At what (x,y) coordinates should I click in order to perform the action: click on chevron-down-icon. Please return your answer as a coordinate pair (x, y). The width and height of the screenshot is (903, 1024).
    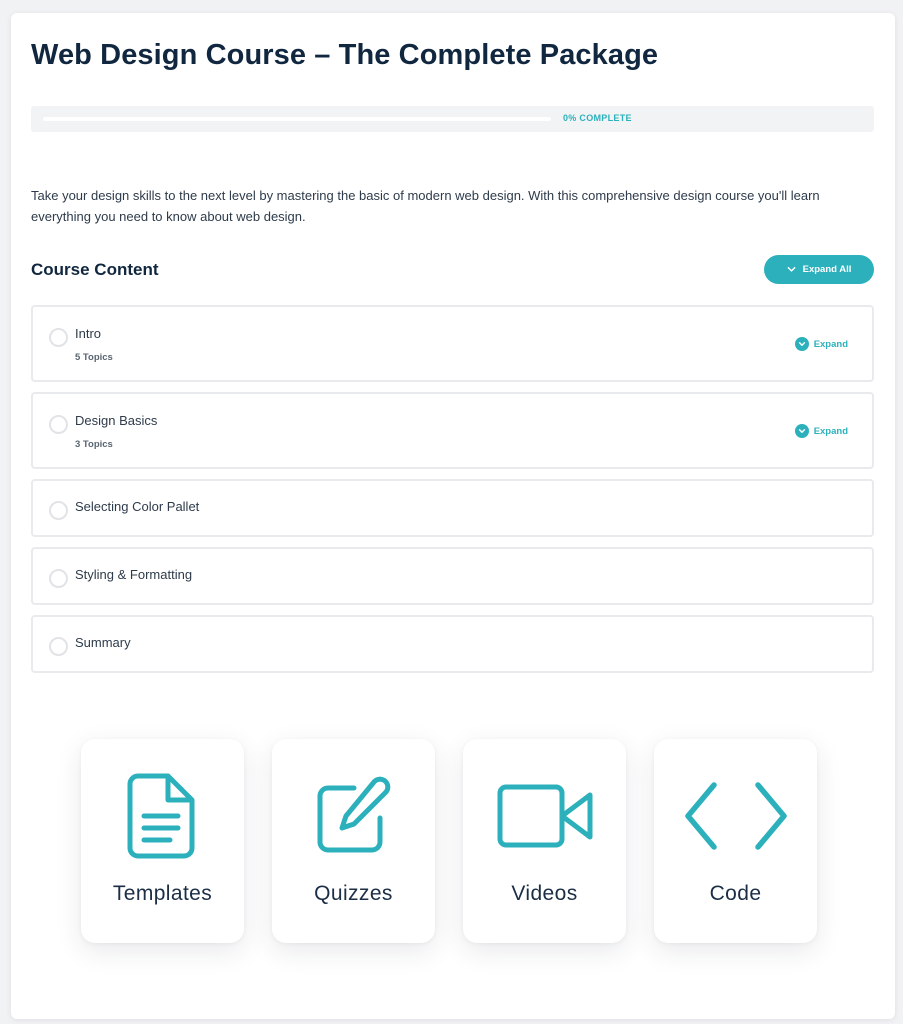
    Looking at the image, I should click on (791, 269).